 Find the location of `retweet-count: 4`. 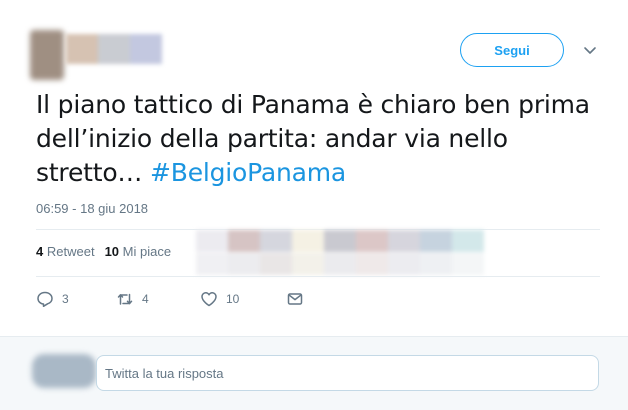

retweet-count: 4 is located at coordinates (145, 299).